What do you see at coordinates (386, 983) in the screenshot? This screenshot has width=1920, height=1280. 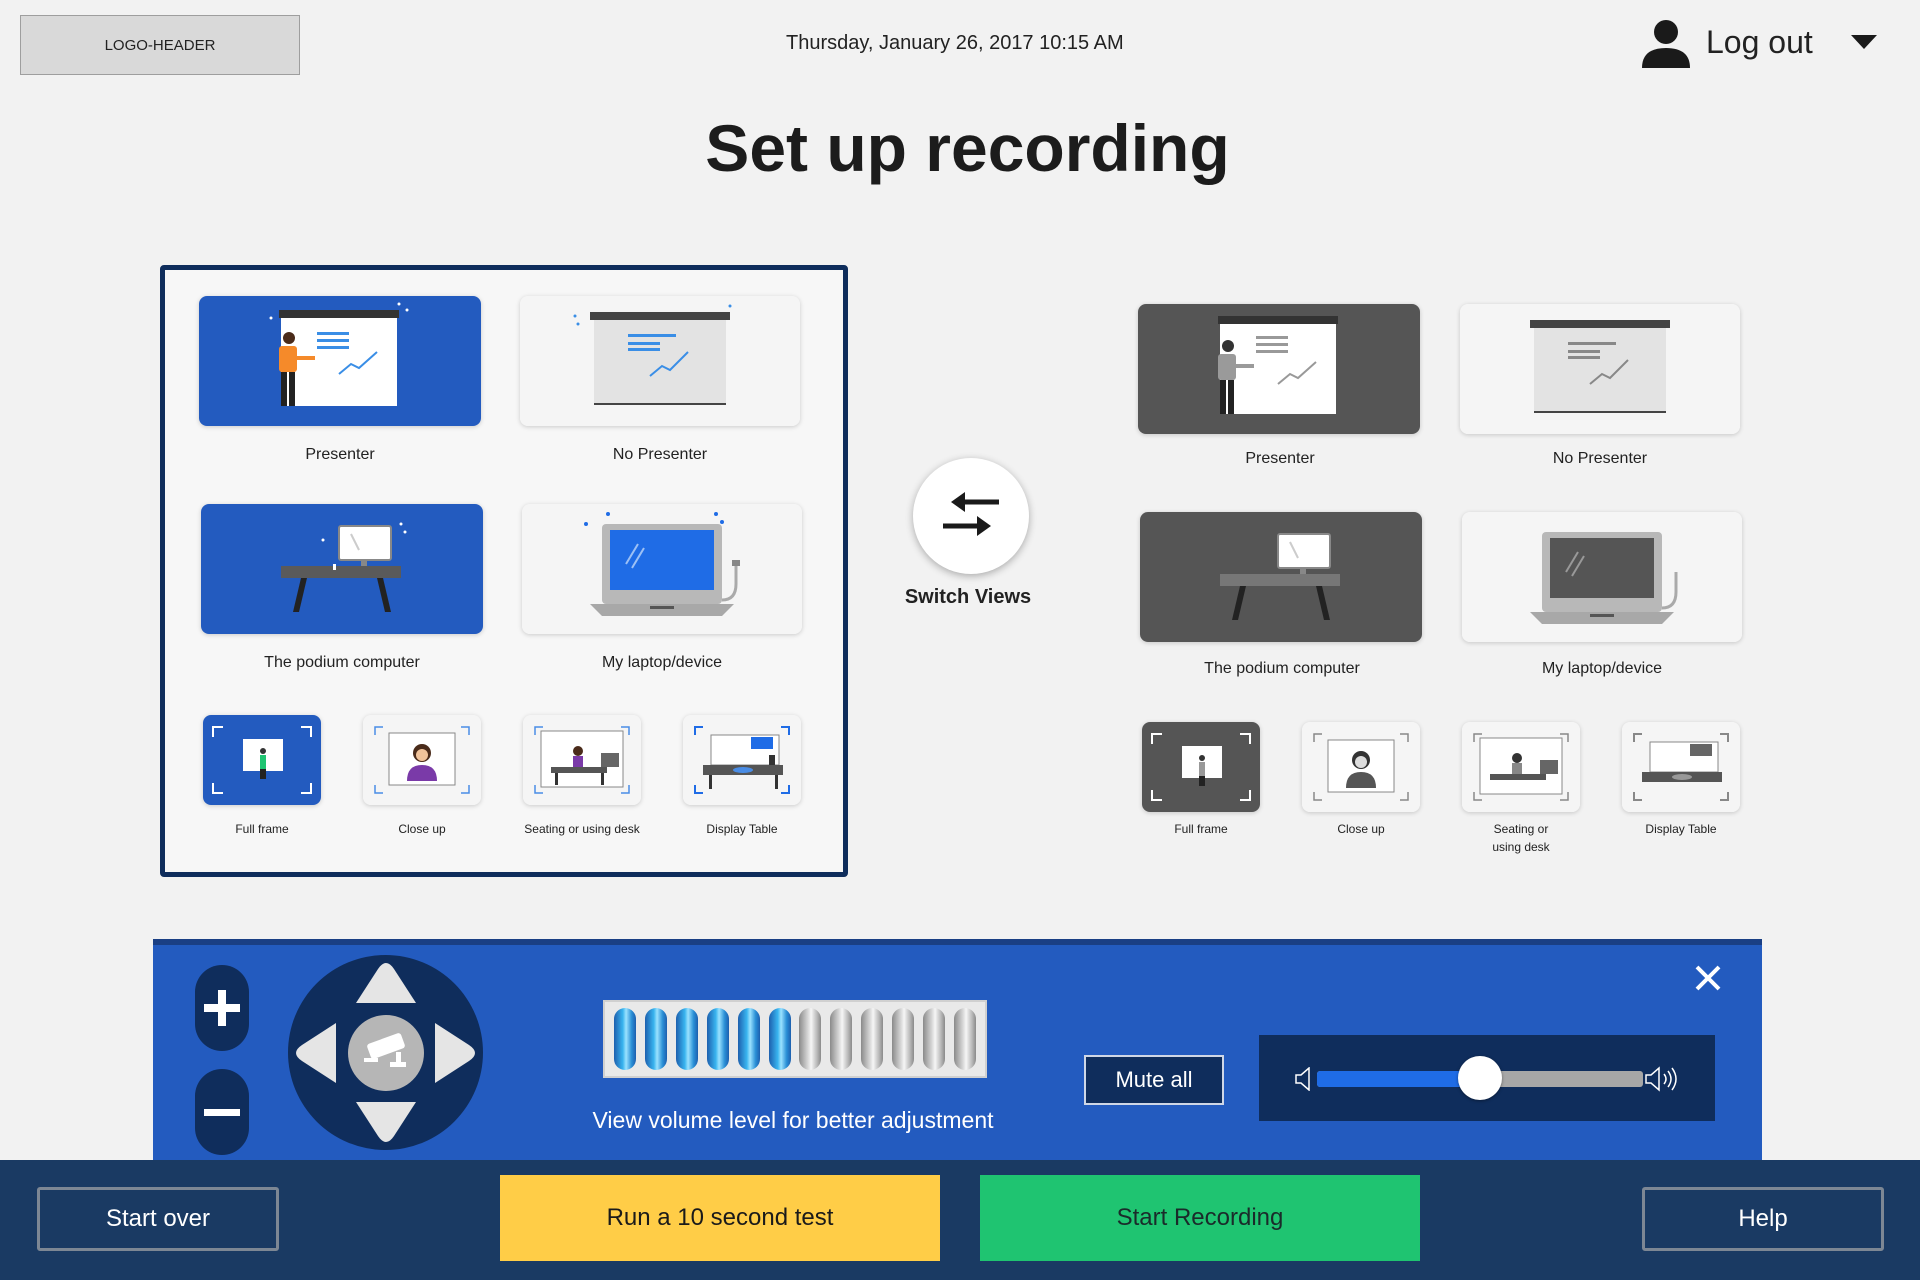 I see `pan-up-arrow-icon` at bounding box center [386, 983].